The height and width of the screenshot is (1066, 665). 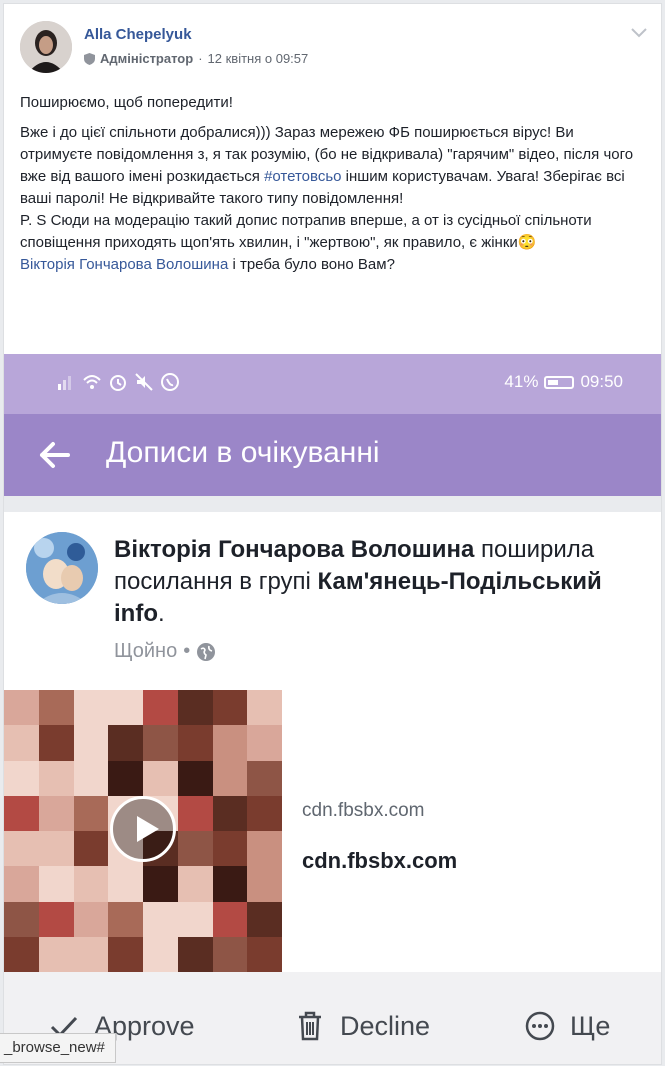 I want to click on hashtag-link: #отетовсьо, so click(x=302, y=176).